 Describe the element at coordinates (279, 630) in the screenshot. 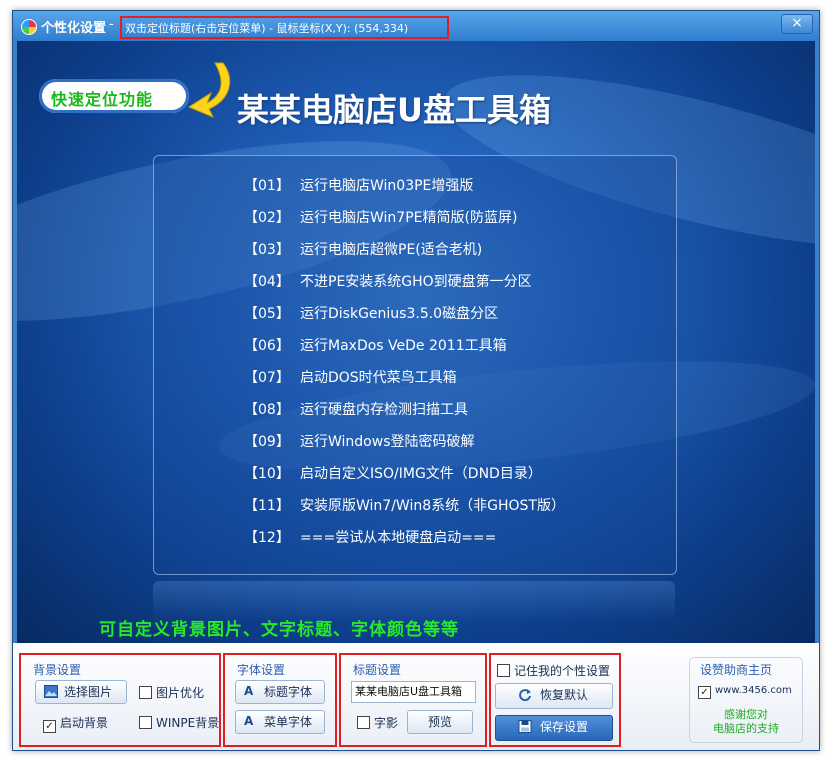

I see `customization-note: 可自定义背景图片、文字标题、字体颜色等等` at that location.